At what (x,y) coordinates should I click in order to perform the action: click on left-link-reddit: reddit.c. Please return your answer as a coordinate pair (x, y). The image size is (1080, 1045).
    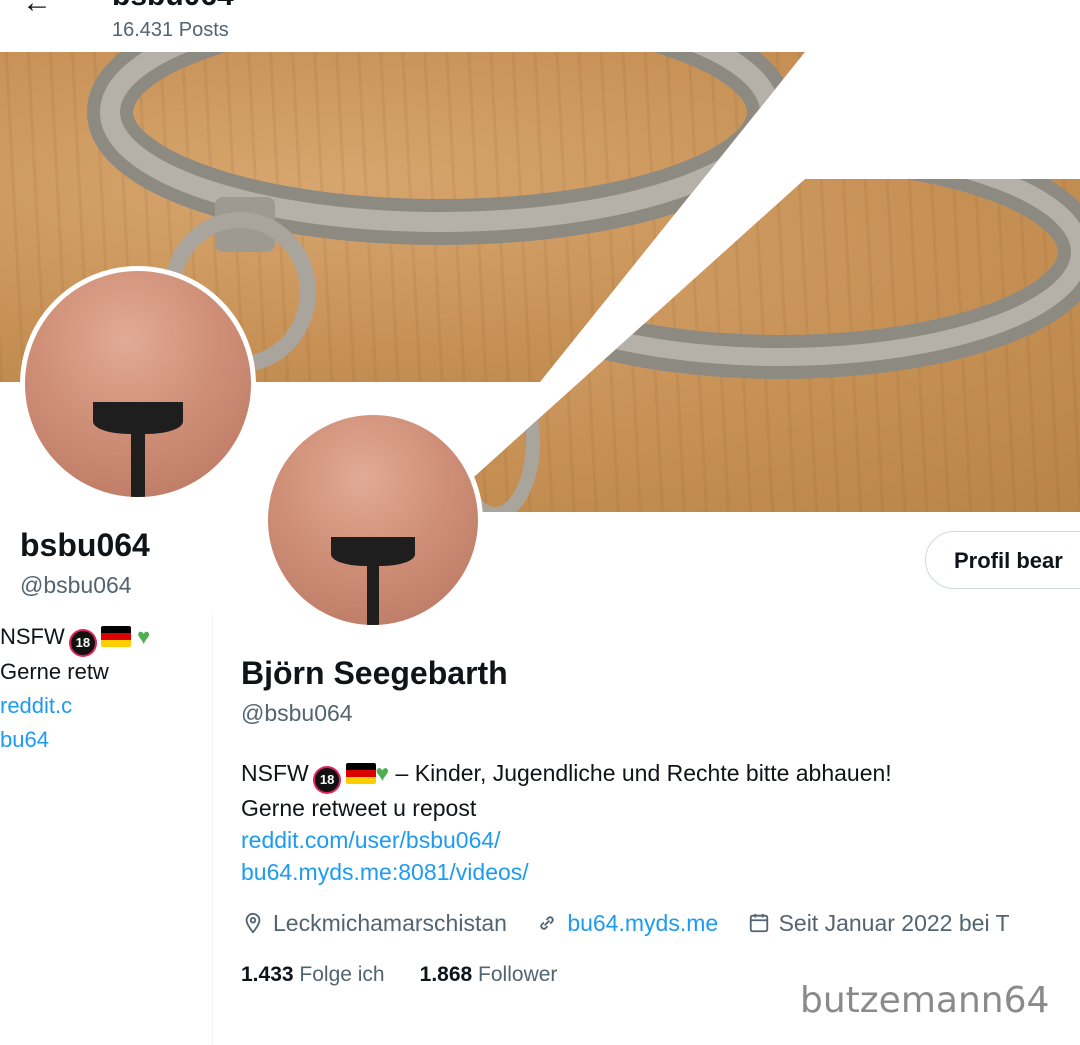
    Looking at the image, I should click on (100, 706).